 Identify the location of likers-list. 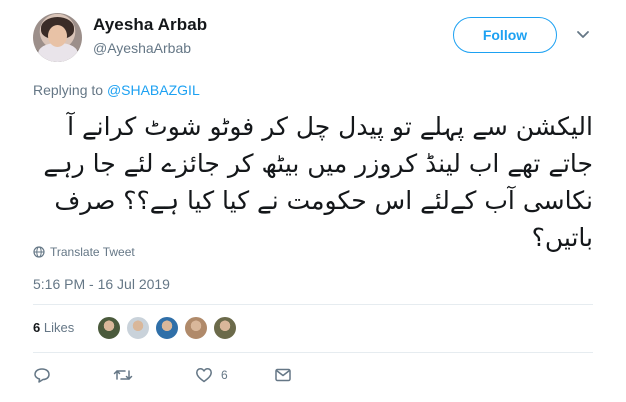
(169, 328).